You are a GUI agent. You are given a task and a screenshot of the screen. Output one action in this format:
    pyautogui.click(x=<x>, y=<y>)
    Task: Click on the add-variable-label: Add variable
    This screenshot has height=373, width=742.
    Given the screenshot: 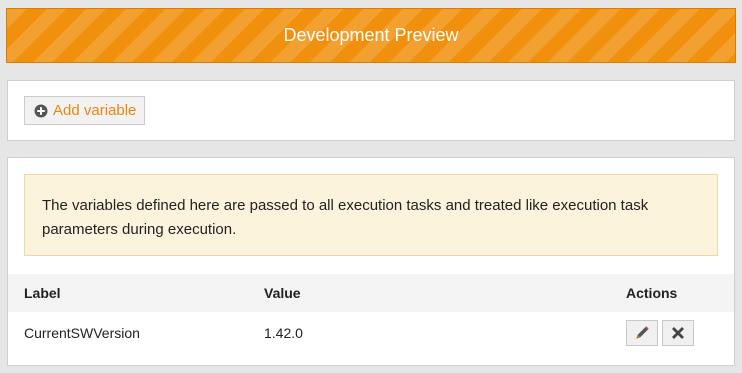 What is the action you would take?
    pyautogui.click(x=95, y=110)
    